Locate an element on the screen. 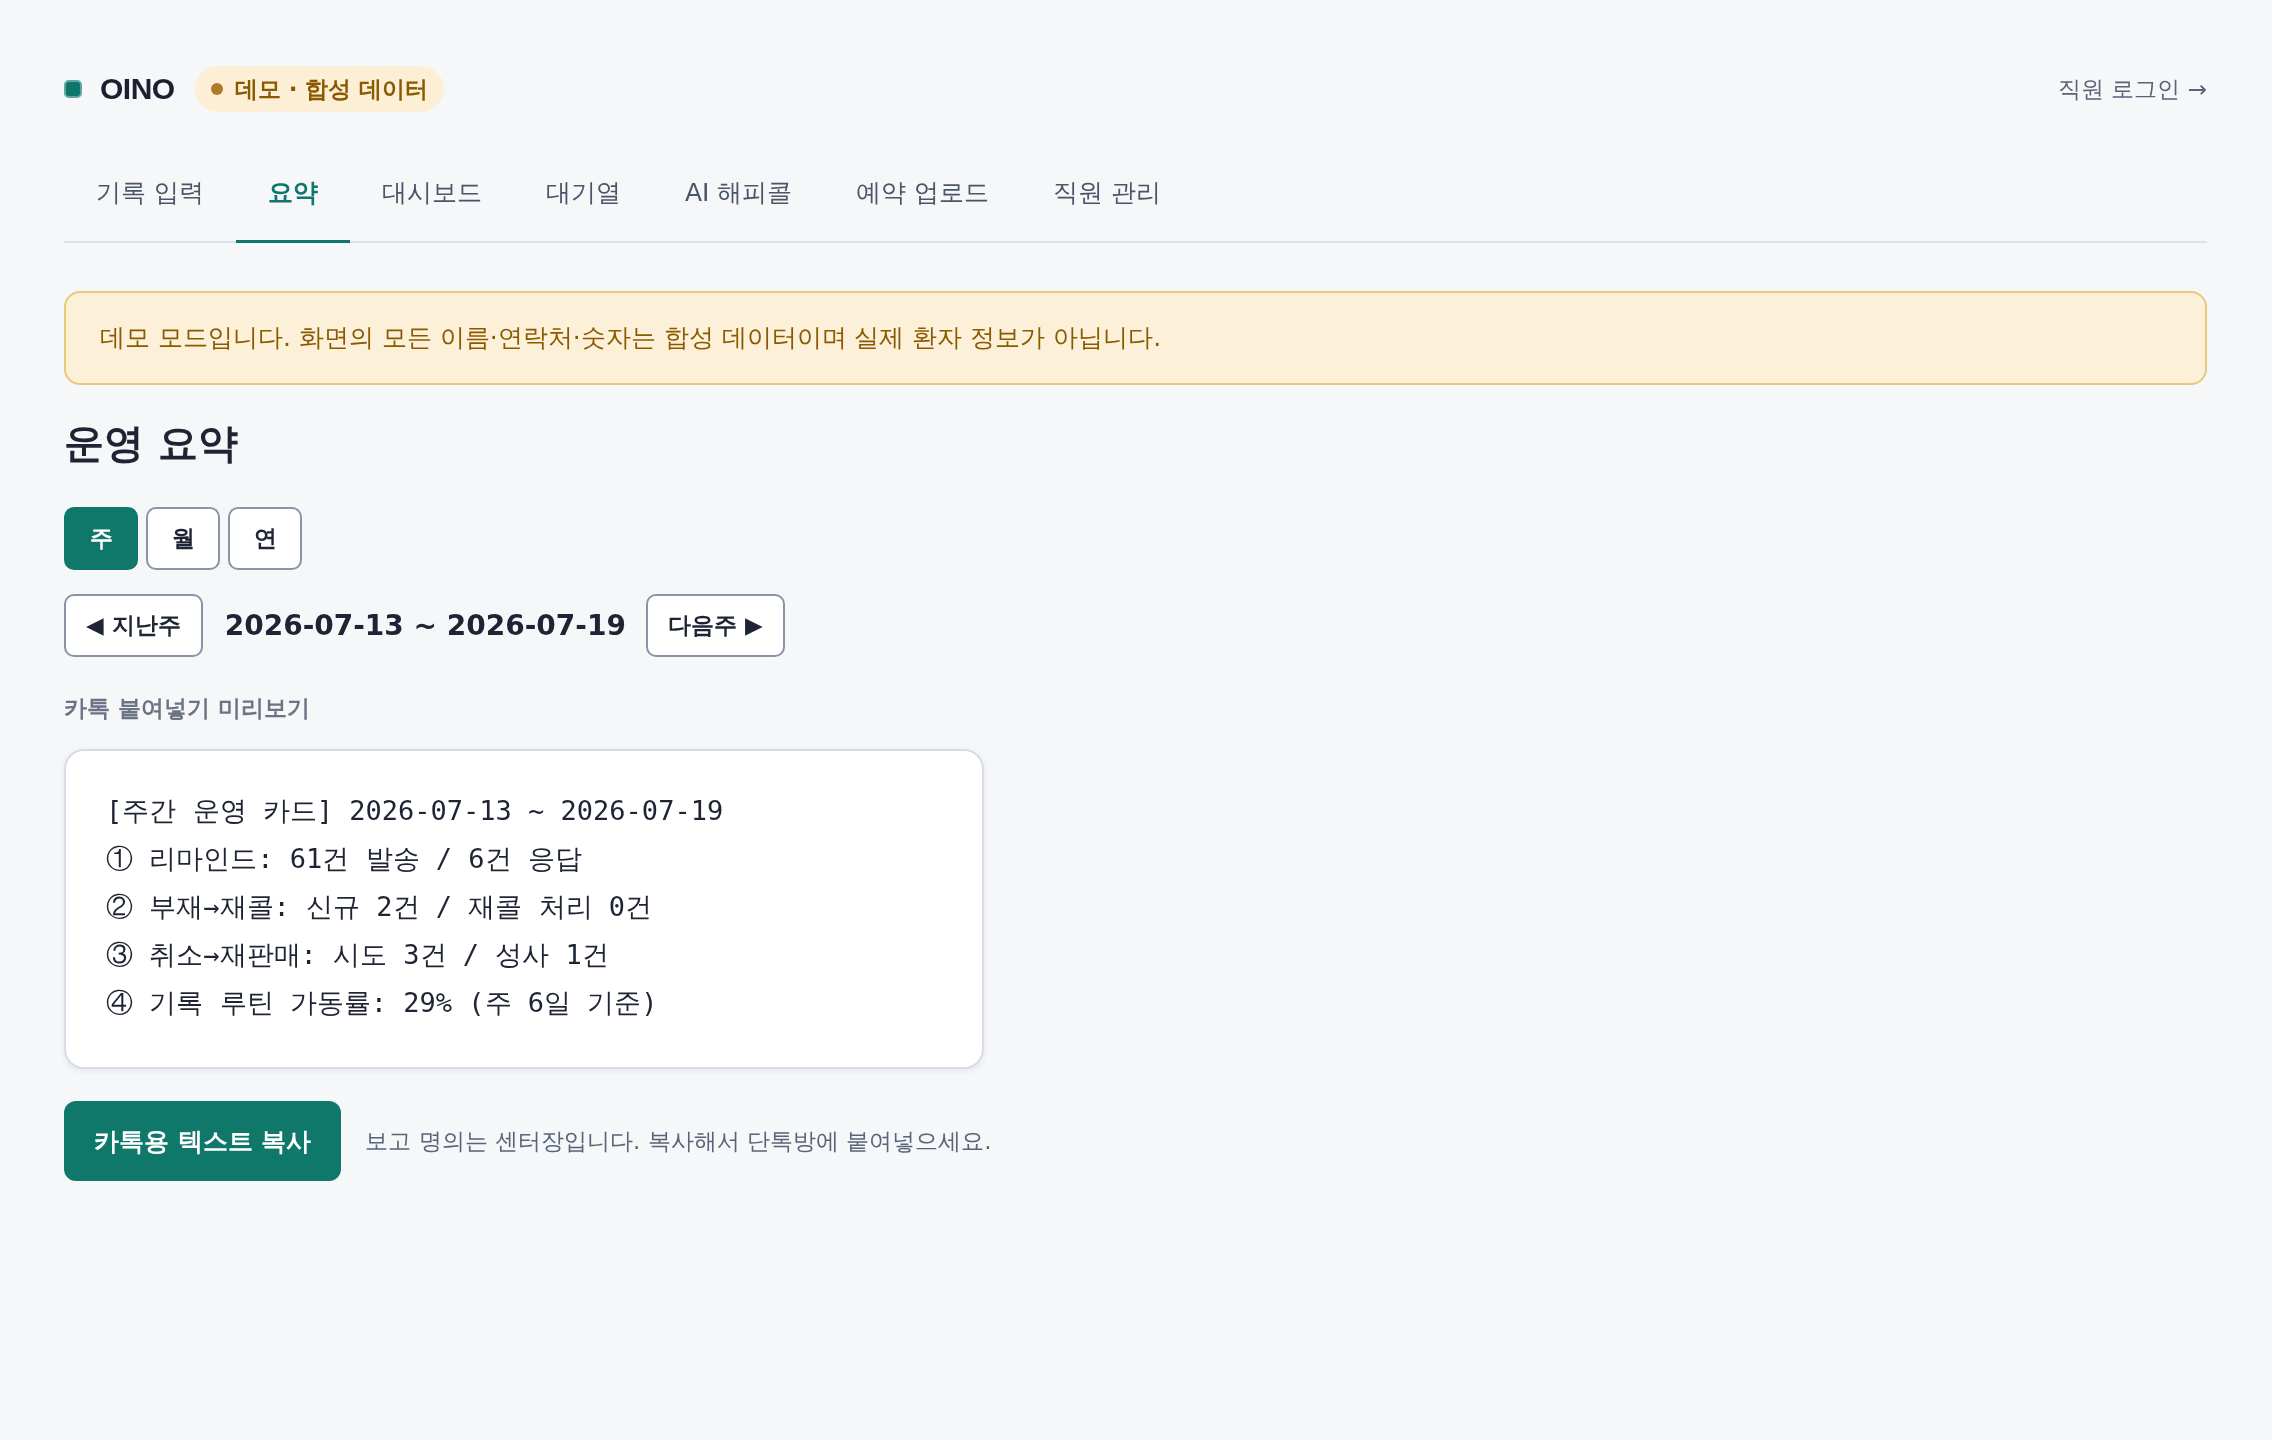 The image size is (2272, 1440). copy-note: 보고 명의는 센터장입니다. 복사해서 단톡방에 붙여넣으세요. is located at coordinates (678, 1141).